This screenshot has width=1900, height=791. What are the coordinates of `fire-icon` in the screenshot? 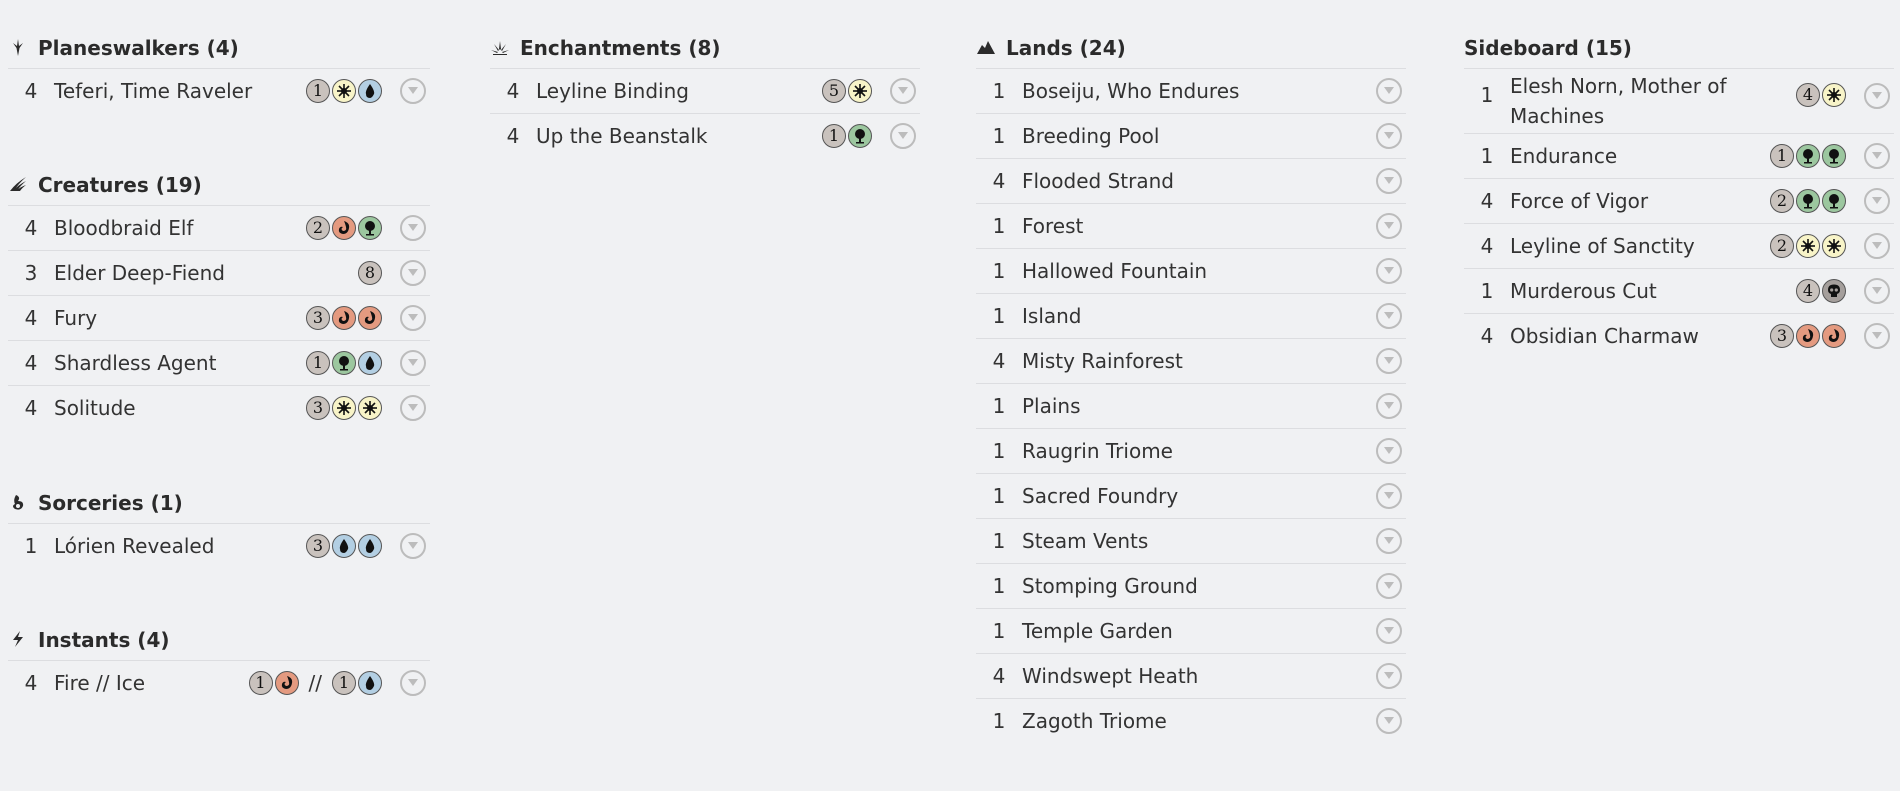 It's located at (344, 228).